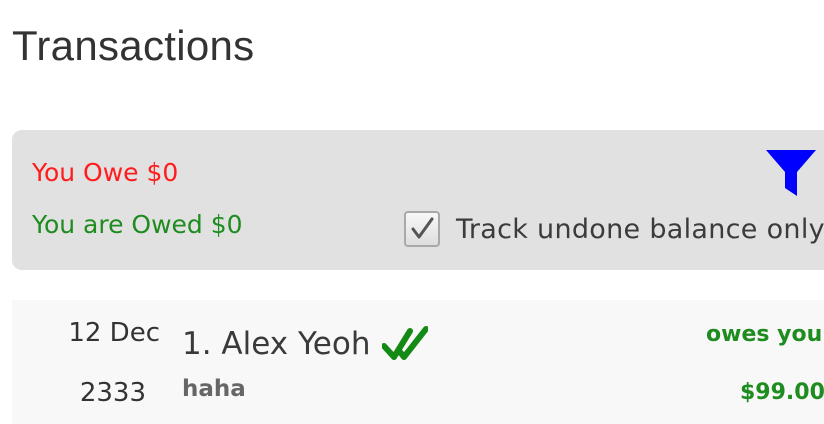 The height and width of the screenshot is (424, 824). I want to click on filter-funnel-icon, so click(791, 173).